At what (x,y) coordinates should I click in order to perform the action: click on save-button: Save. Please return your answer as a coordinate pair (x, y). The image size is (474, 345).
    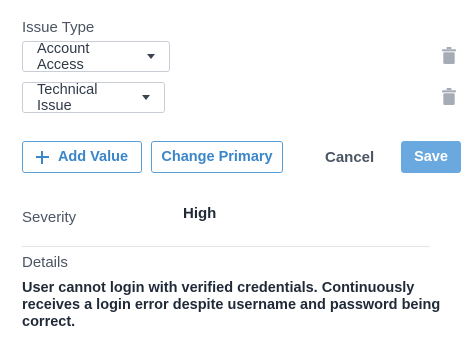
    Looking at the image, I should click on (431, 157).